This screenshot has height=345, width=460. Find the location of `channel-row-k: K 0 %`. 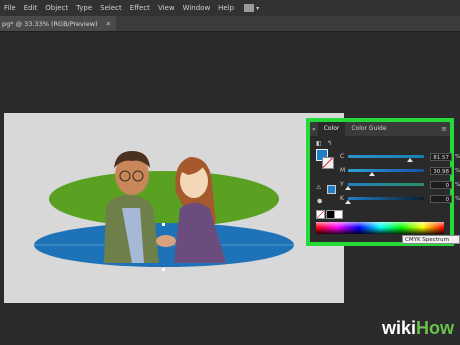

channel-row-k: K 0 % is located at coordinates (400, 199).